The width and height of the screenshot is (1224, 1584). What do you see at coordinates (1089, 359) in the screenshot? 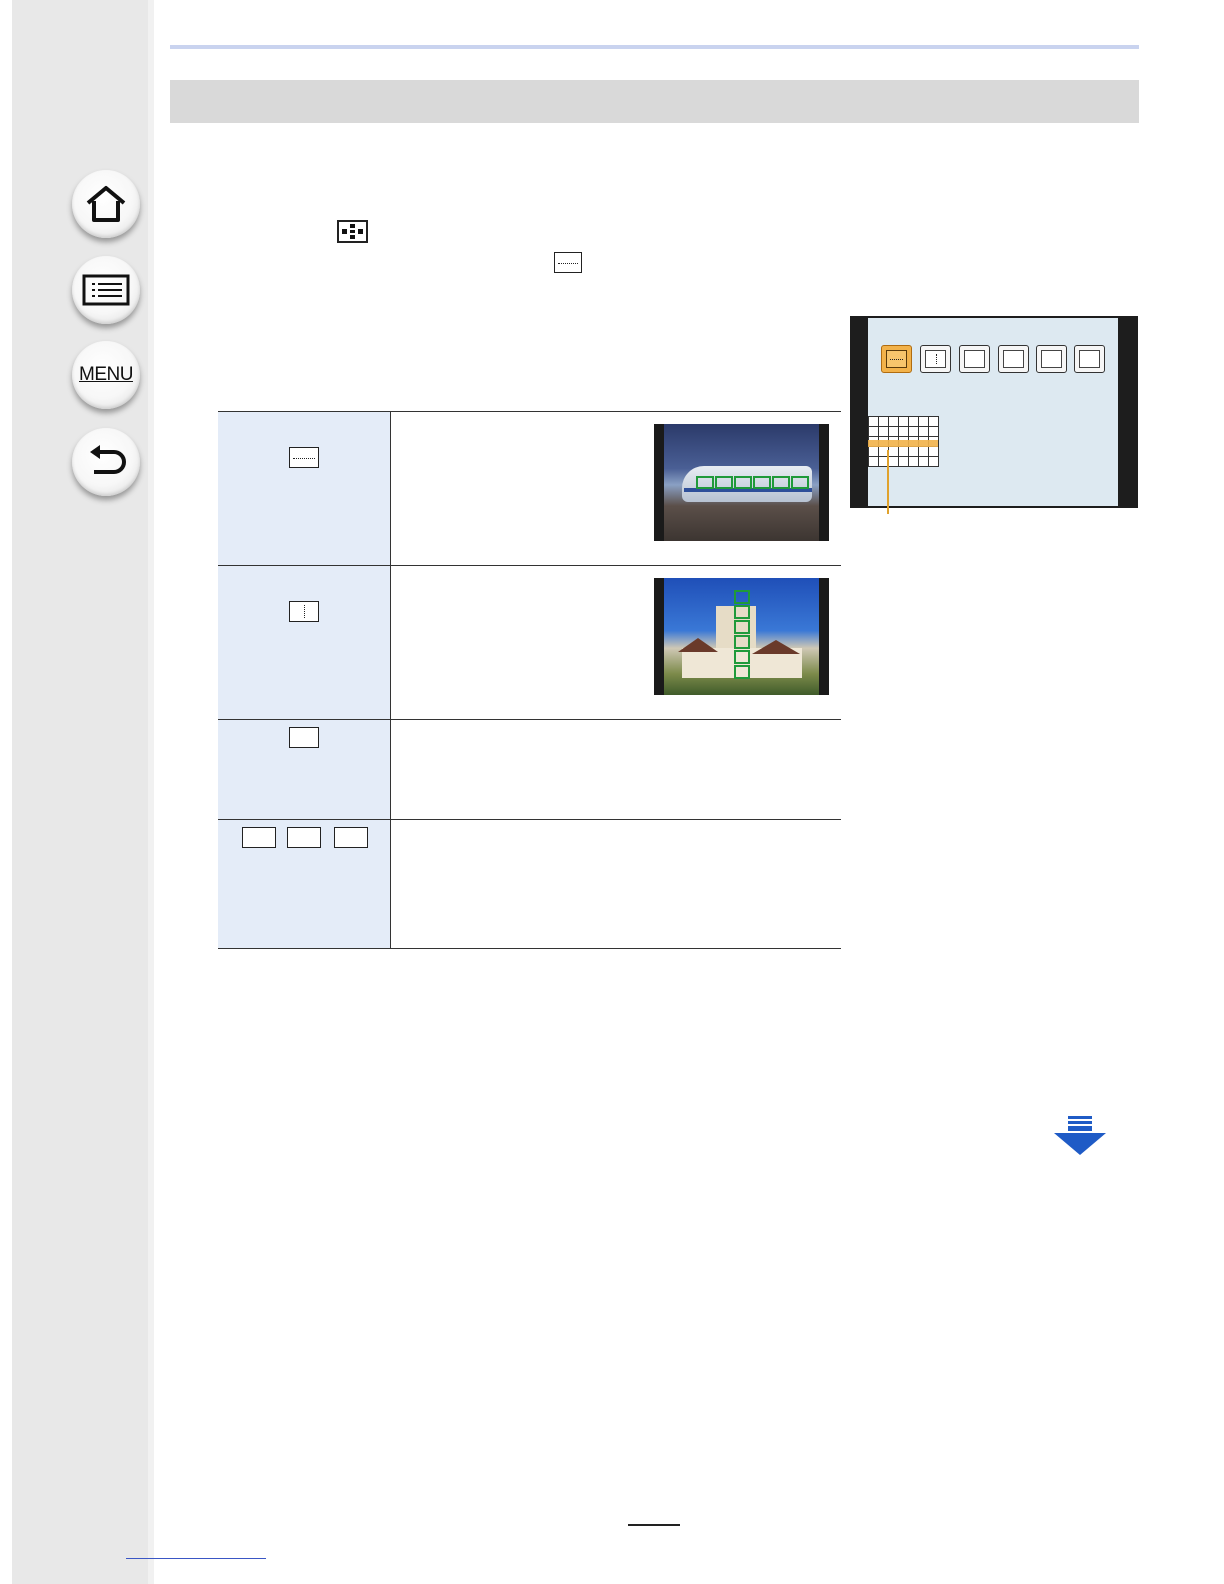
I see `custom-4-icon` at bounding box center [1089, 359].